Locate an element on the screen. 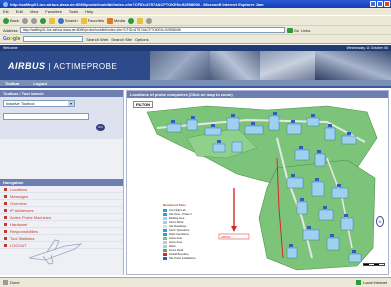 This screenshot has height=287, width=391. home-icon is located at coordinates (51, 20).